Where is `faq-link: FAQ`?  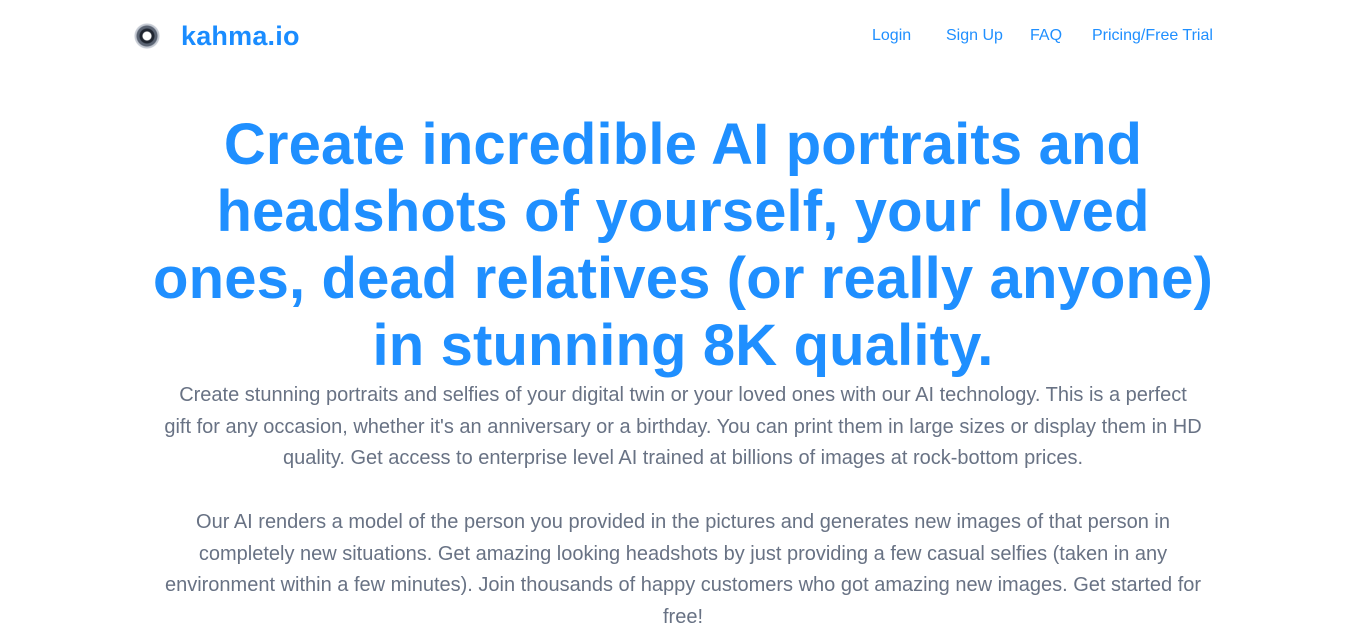
faq-link: FAQ is located at coordinates (1046, 36).